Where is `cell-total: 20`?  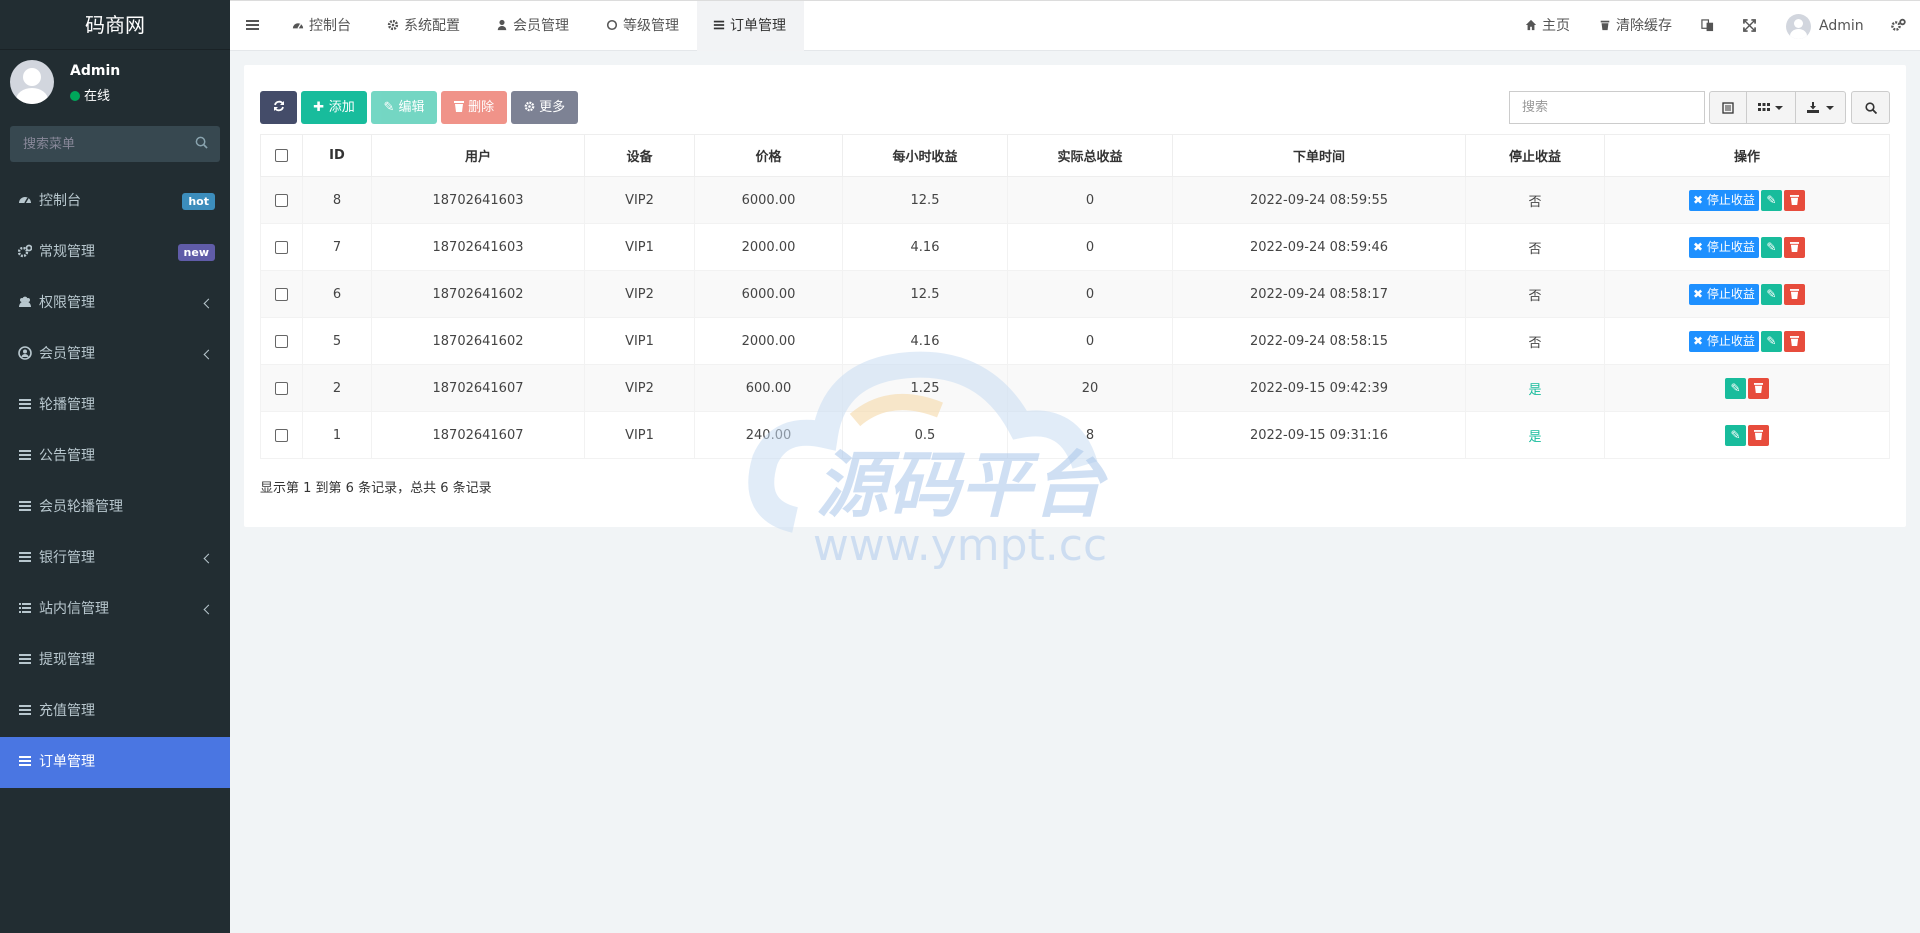
cell-total: 20 is located at coordinates (1090, 388).